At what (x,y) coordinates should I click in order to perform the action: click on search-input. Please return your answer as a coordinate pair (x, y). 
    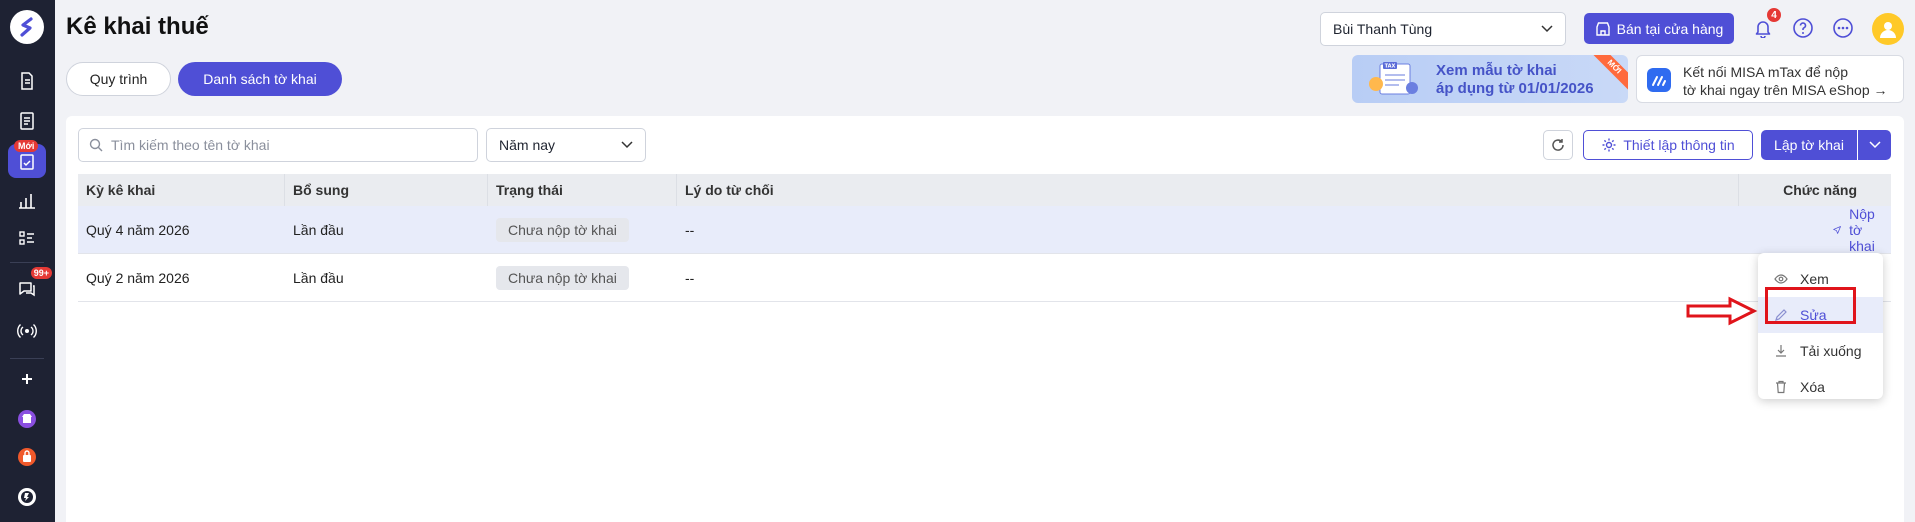
    Looking at the image, I should click on (286, 145).